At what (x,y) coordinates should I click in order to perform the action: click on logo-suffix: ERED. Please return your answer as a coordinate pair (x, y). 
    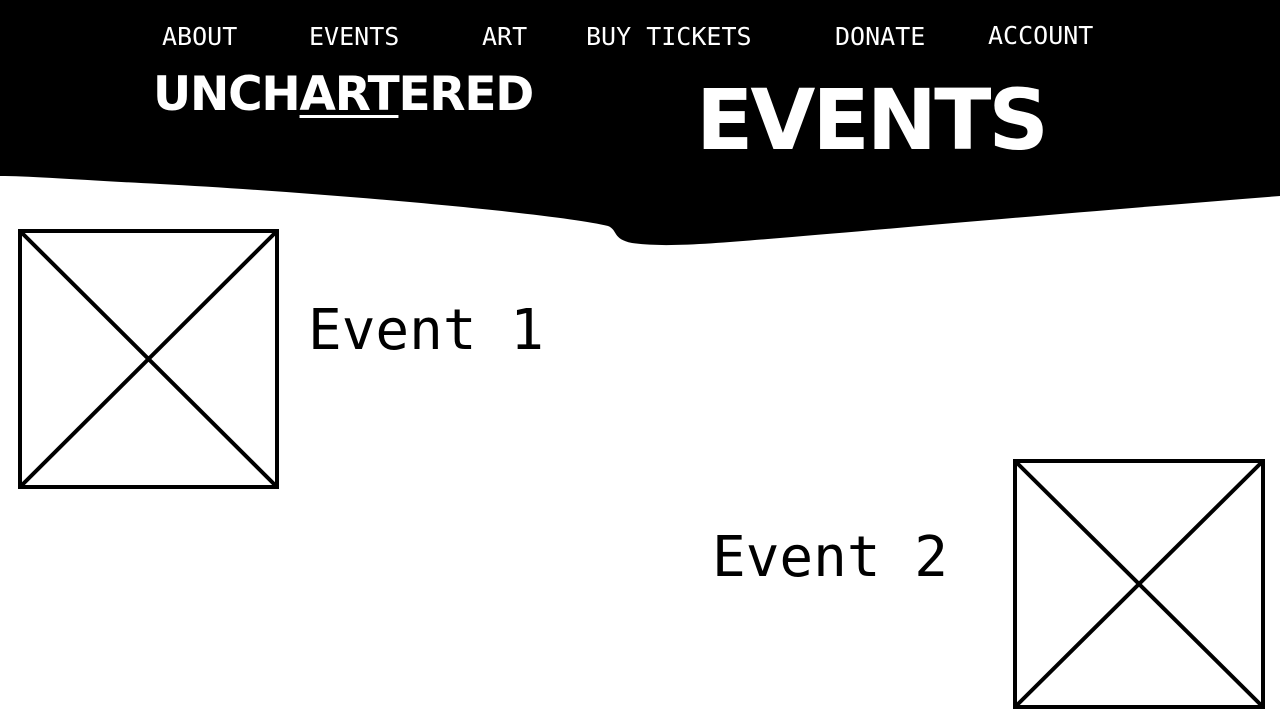
    Looking at the image, I should click on (466, 94).